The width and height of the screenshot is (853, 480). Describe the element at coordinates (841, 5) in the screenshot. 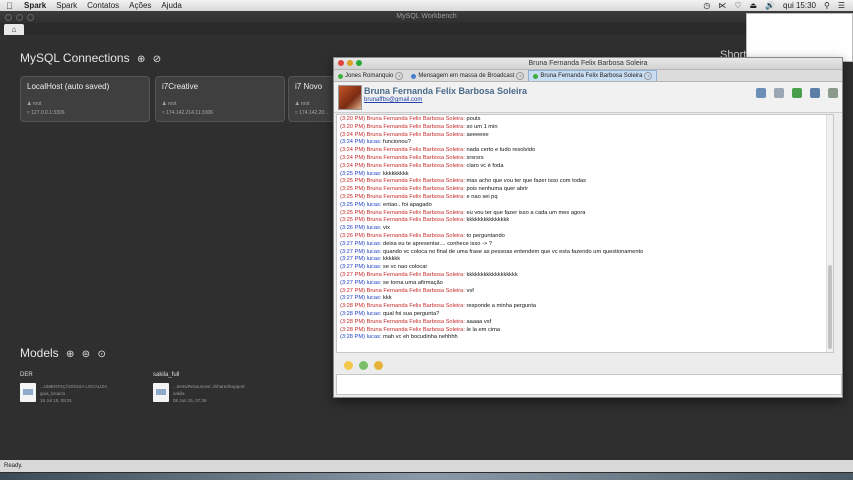

I see `notification-center-icon: ☰` at that location.